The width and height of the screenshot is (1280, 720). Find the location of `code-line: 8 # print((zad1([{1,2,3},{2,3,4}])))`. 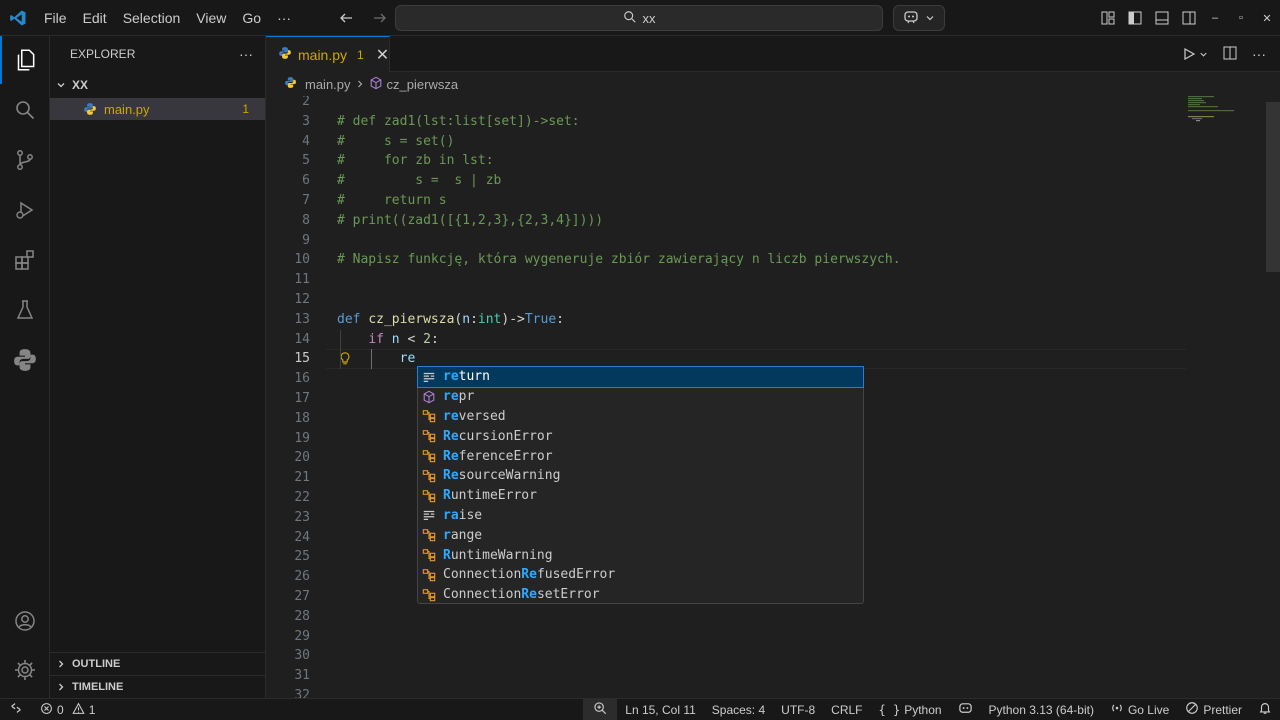

code-line: 8 # print((zad1([{1,2,3},{2,3,4}]))) is located at coordinates (773, 221).